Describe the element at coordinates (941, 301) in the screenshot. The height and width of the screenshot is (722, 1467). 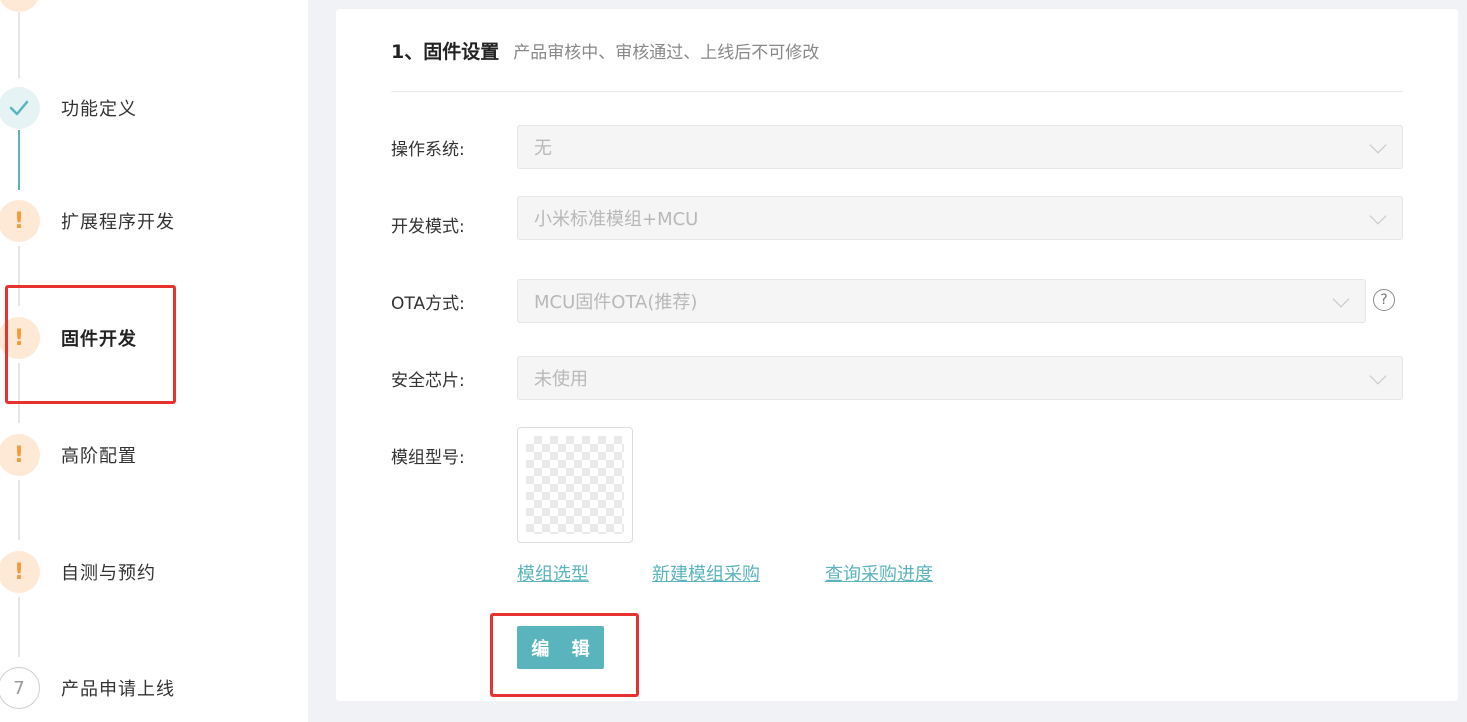
I see `ota-select: MCU固件OTA(推荐)` at that location.